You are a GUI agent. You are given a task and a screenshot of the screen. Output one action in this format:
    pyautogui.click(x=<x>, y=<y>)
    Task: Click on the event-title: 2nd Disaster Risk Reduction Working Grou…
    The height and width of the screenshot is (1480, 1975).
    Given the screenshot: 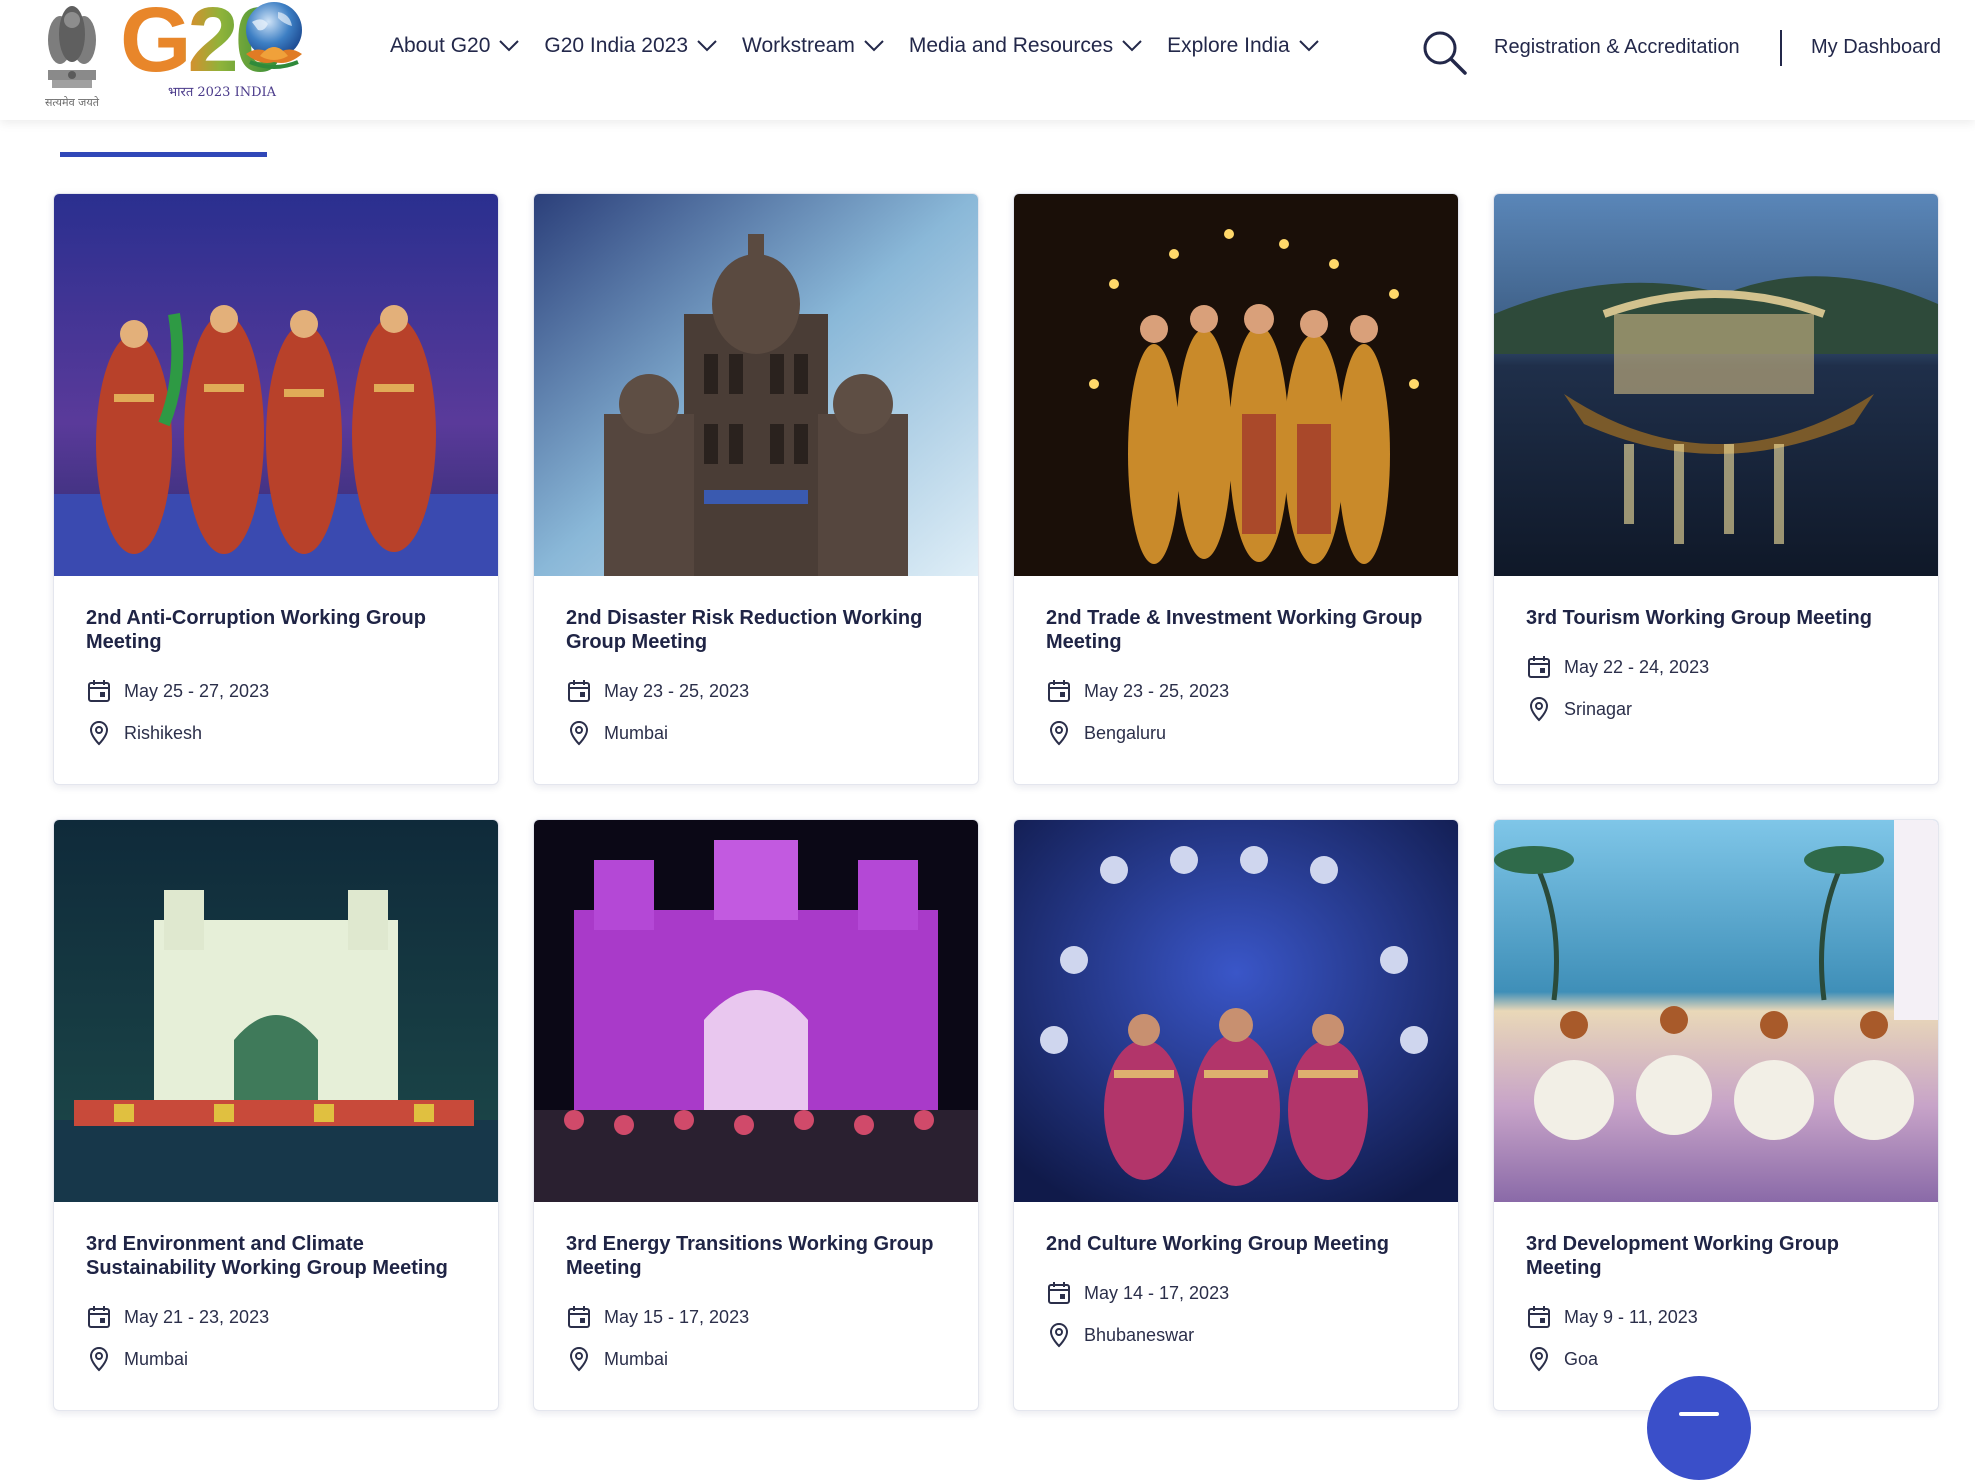 What is the action you would take?
    pyautogui.click(x=756, y=630)
    